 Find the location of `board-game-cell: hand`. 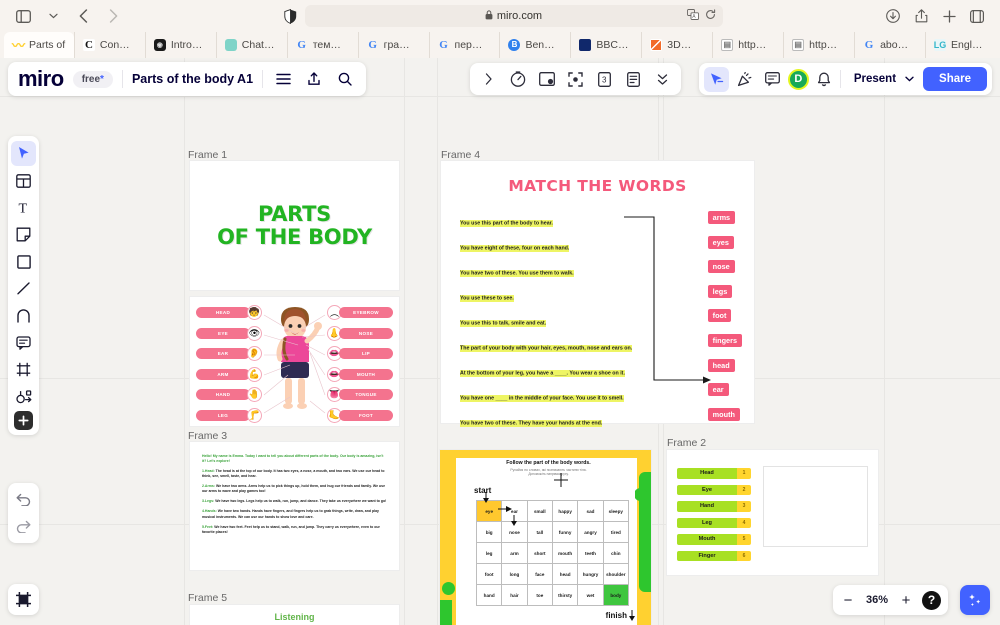

board-game-cell: hand is located at coordinates (490, 595).